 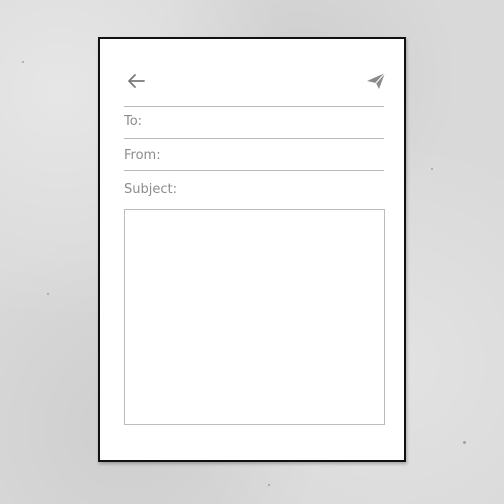 I want to click on subject-field: Subject:, so click(x=254, y=190).